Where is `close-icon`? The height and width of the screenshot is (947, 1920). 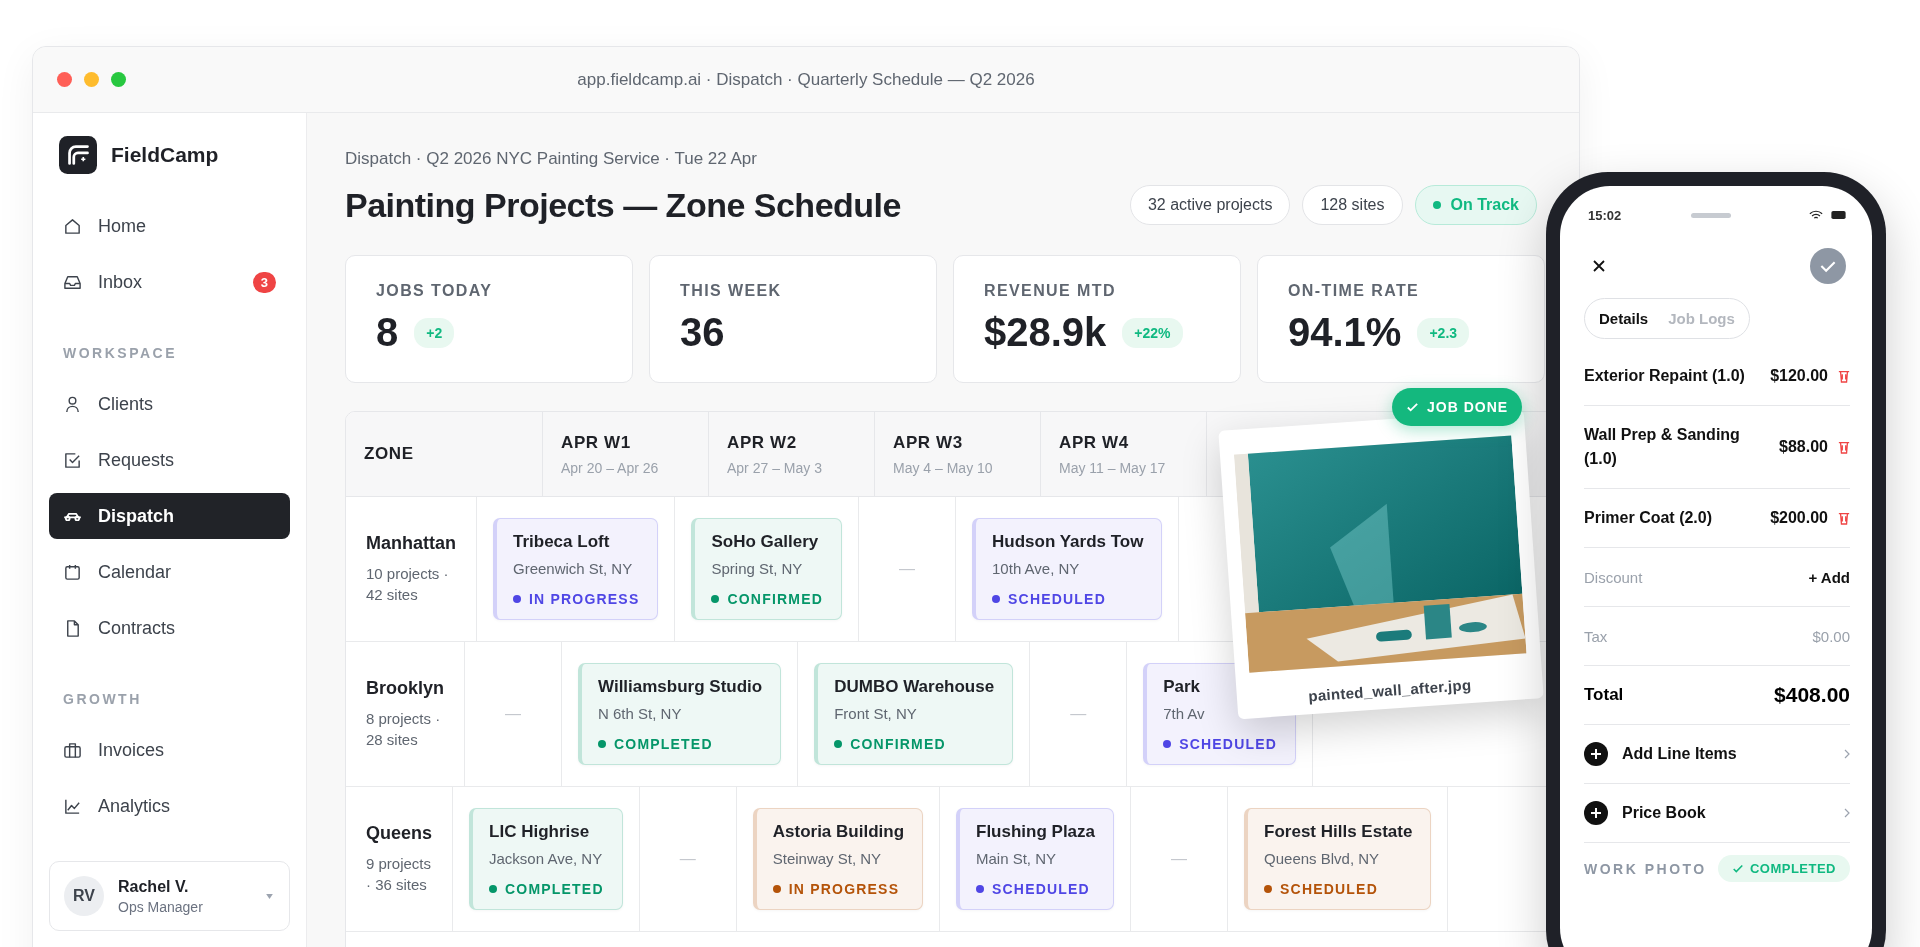
close-icon is located at coordinates (1599, 266).